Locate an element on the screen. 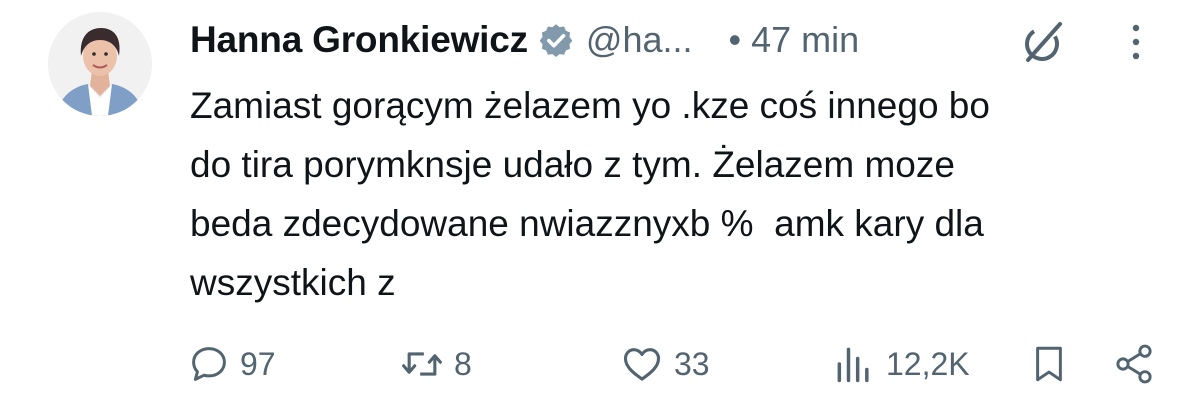 This screenshot has width=1200, height=410. grok-icon is located at coordinates (1044, 42).